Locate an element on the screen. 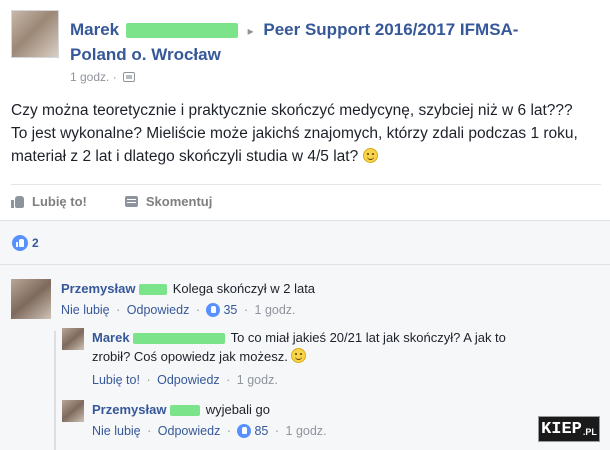  reply-thread-line is located at coordinates (55, 390).